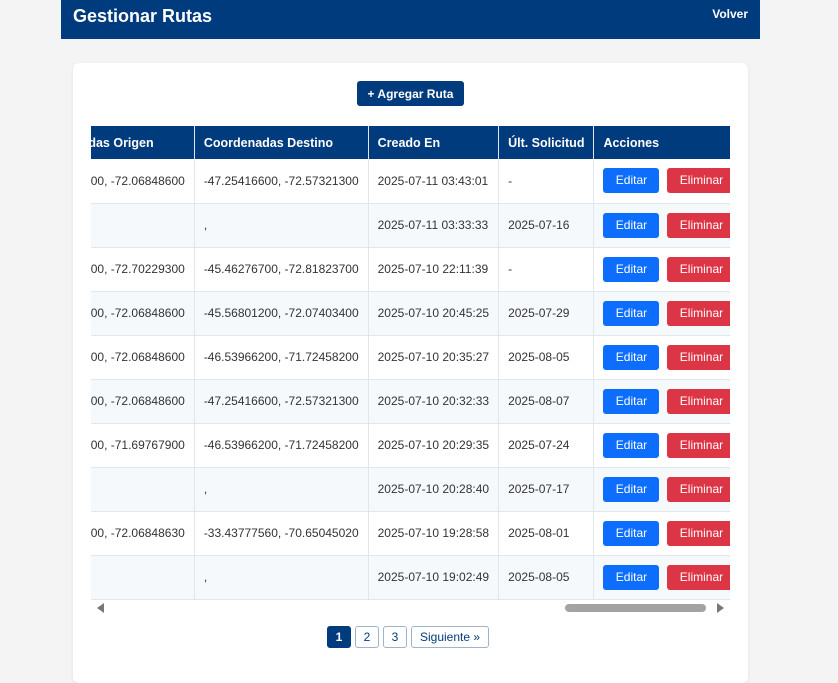 This screenshot has height=683, width=838. What do you see at coordinates (408, 637) in the screenshot?
I see `pagination: 1 2 3 Siguiente »` at bounding box center [408, 637].